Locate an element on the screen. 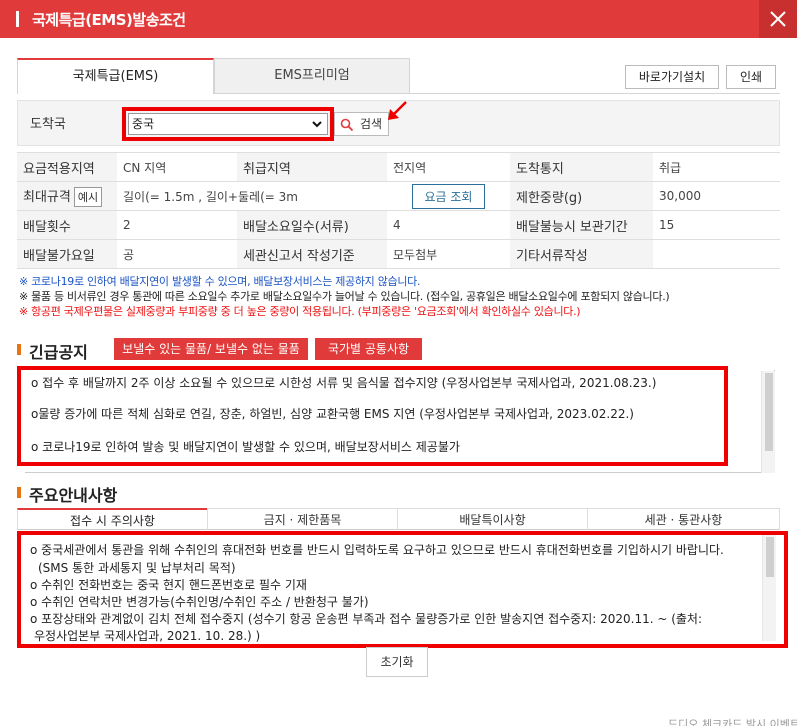  title-bar: 국제특급(EMS)발송조건 is located at coordinates (398, 19).